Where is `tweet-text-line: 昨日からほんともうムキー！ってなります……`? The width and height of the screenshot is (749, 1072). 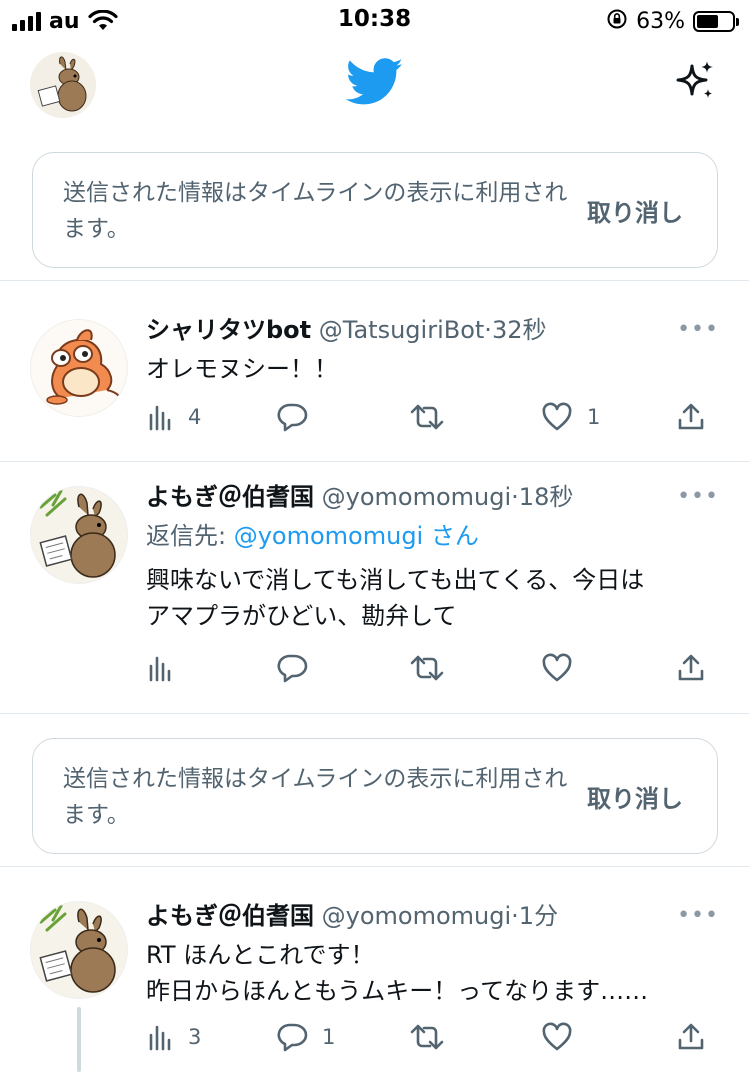 tweet-text-line: 昨日からほんともうムキー！ってなります…… is located at coordinates (397, 991).